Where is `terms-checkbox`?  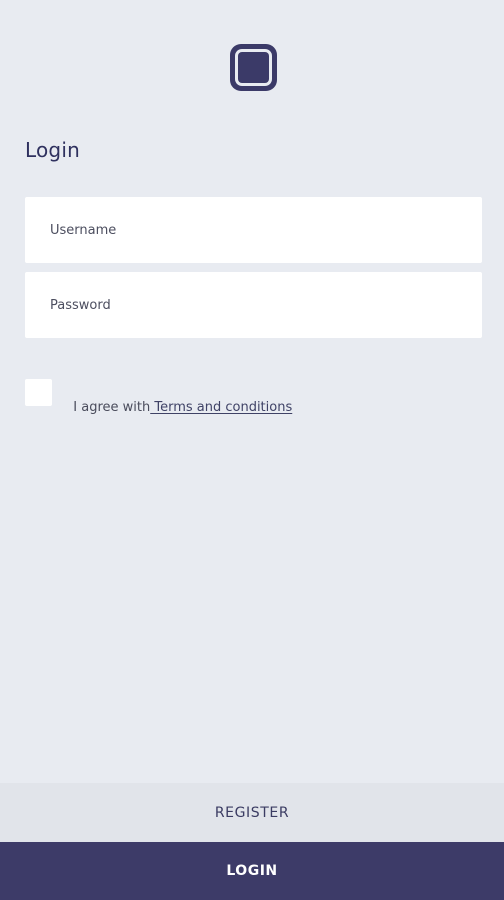
terms-checkbox is located at coordinates (38, 392).